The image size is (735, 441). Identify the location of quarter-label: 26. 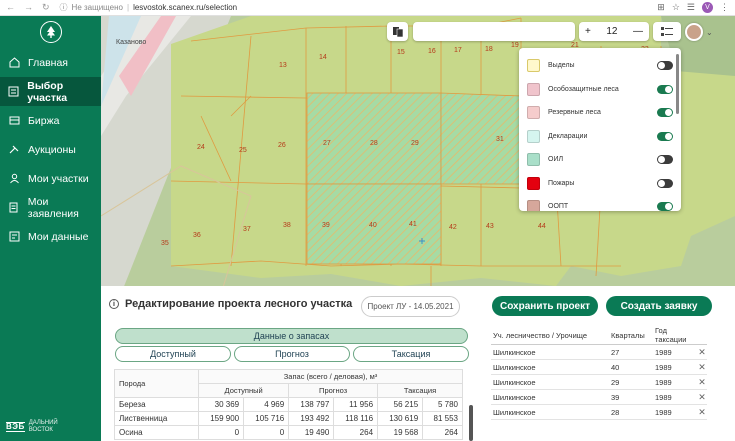
(282, 145).